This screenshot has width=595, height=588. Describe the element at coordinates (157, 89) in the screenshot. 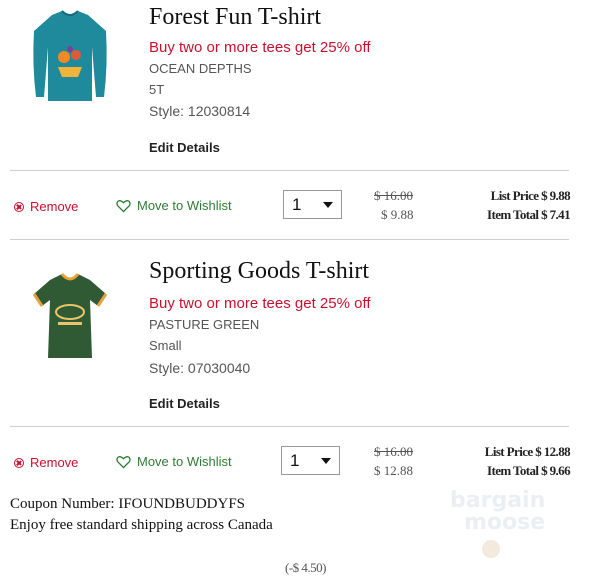

I see `product-size: 5T` at that location.